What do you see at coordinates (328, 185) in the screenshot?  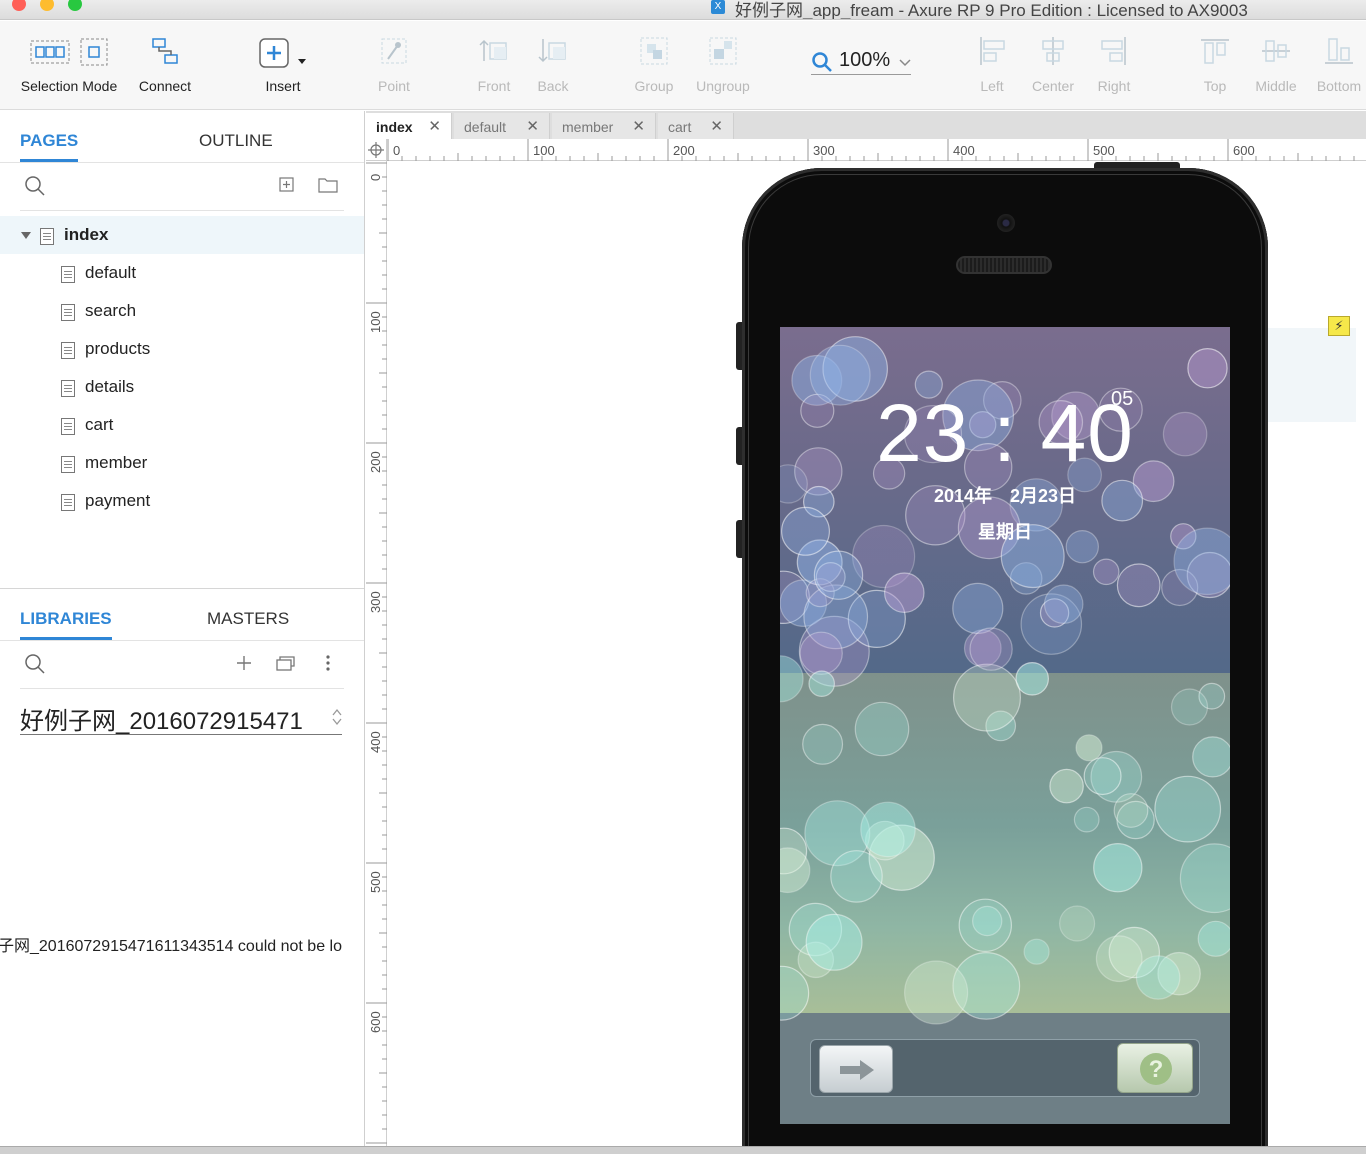 I see `add-folder-icon` at bounding box center [328, 185].